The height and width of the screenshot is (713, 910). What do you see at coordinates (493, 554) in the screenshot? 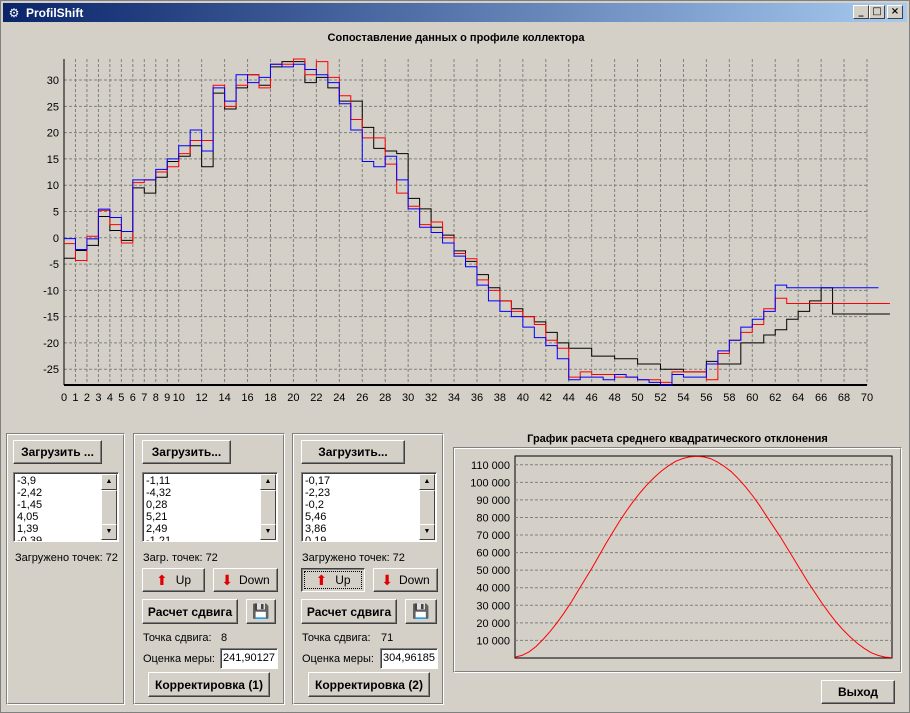
I see `rms-y-tick-label: 60 000` at bounding box center [493, 554].